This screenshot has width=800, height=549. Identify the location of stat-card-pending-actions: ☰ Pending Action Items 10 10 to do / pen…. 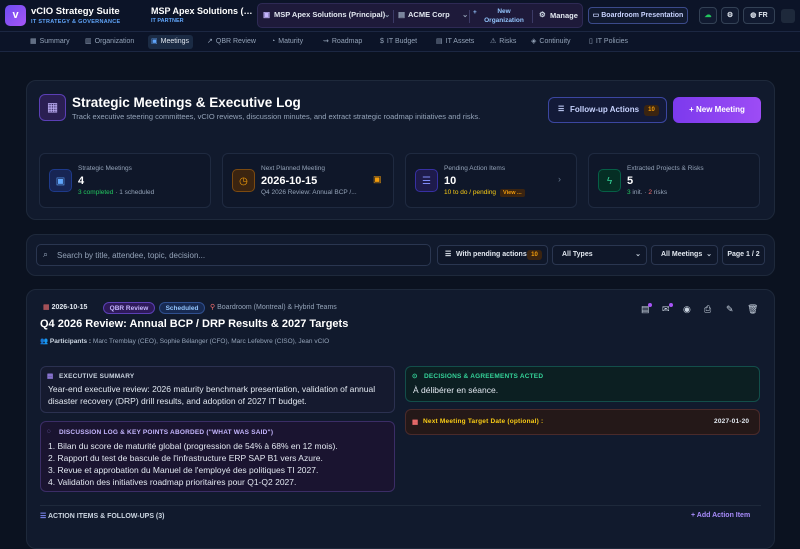
(491, 180).